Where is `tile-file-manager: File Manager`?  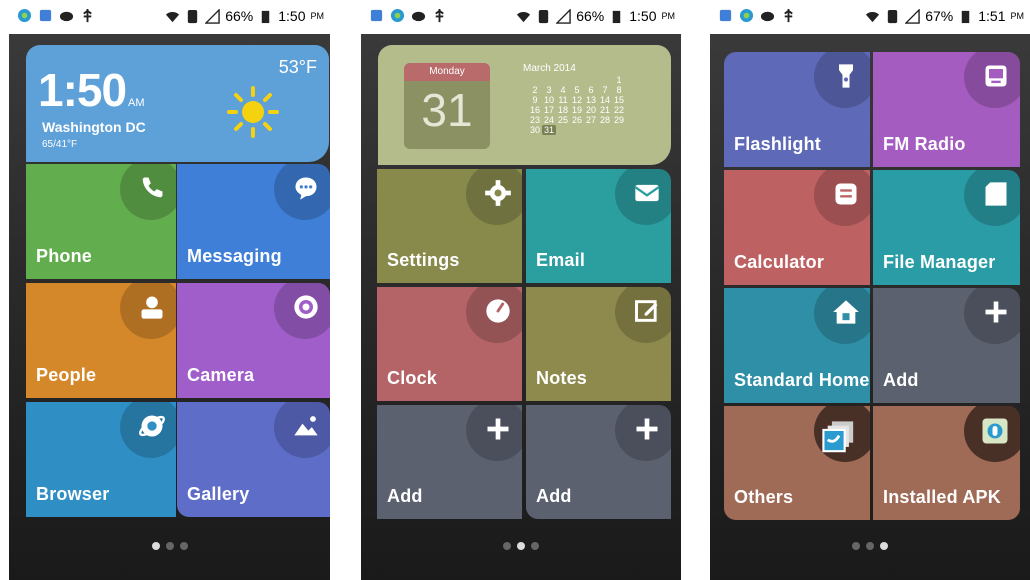
tile-file-manager: File Manager is located at coordinates (946, 227).